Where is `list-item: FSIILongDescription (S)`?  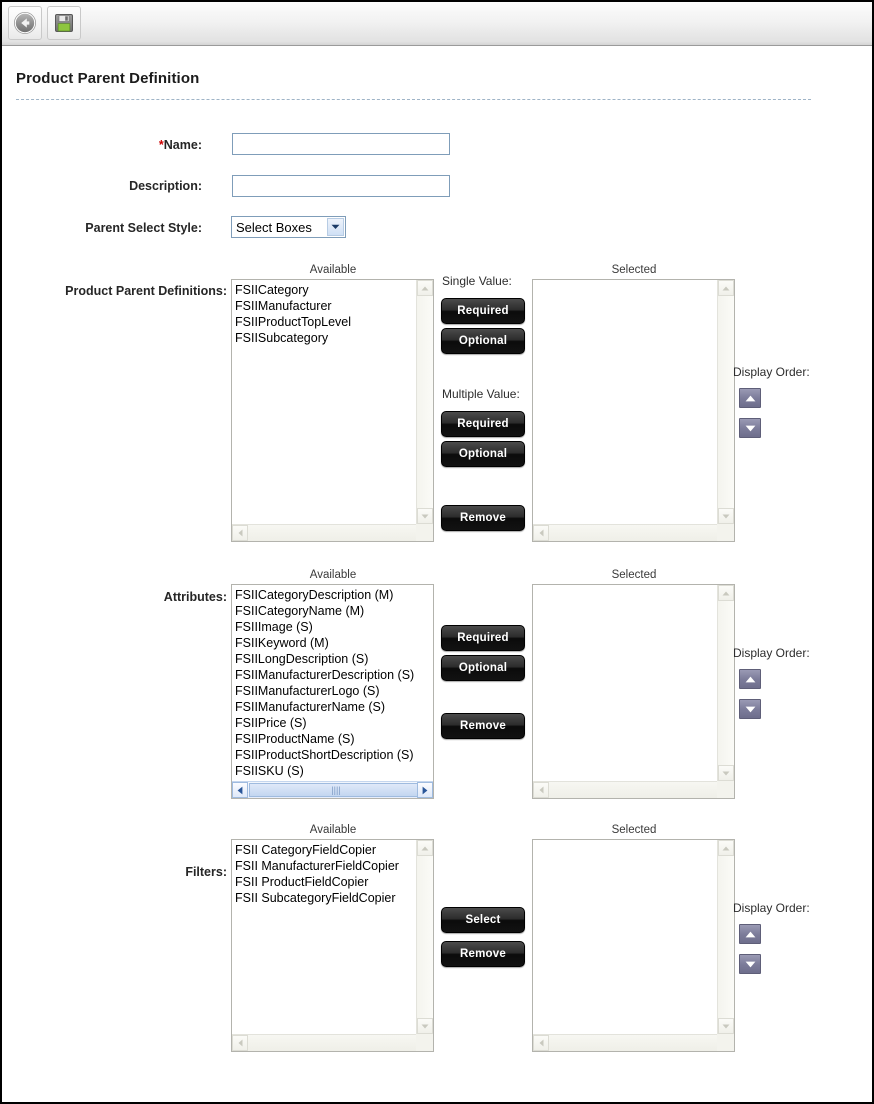
list-item: FSIILongDescription (S) is located at coordinates (333, 659).